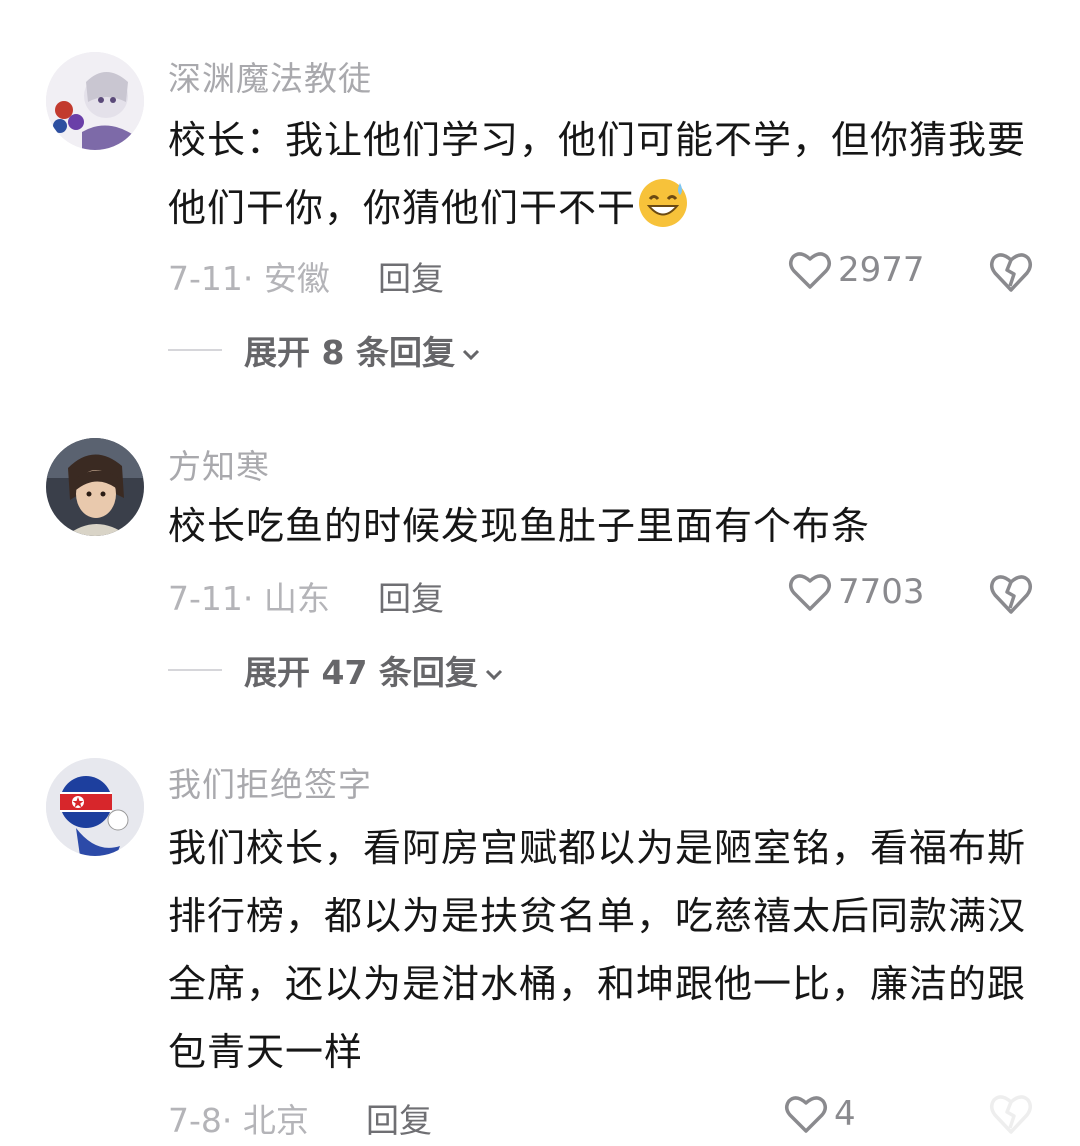 Image resolution: width=1080 pixels, height=1146 pixels. I want to click on comment-date-location: 7-11· 安徽, so click(249, 278).